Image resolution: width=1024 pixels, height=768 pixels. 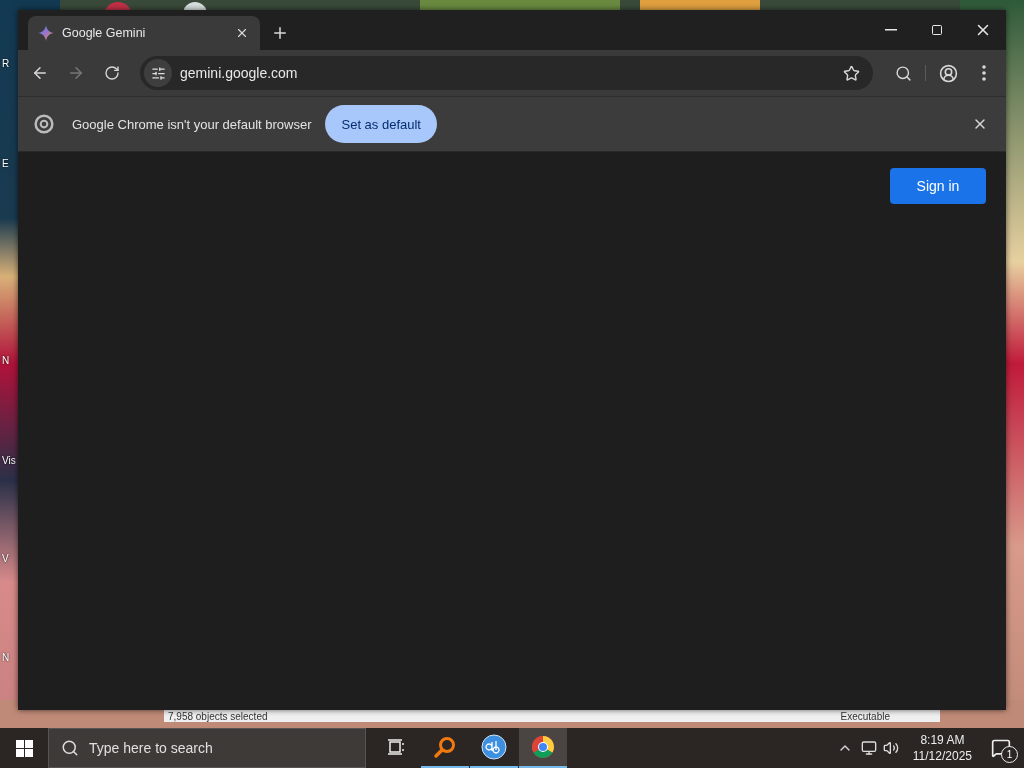 I want to click on star-icon, so click(x=851, y=73).